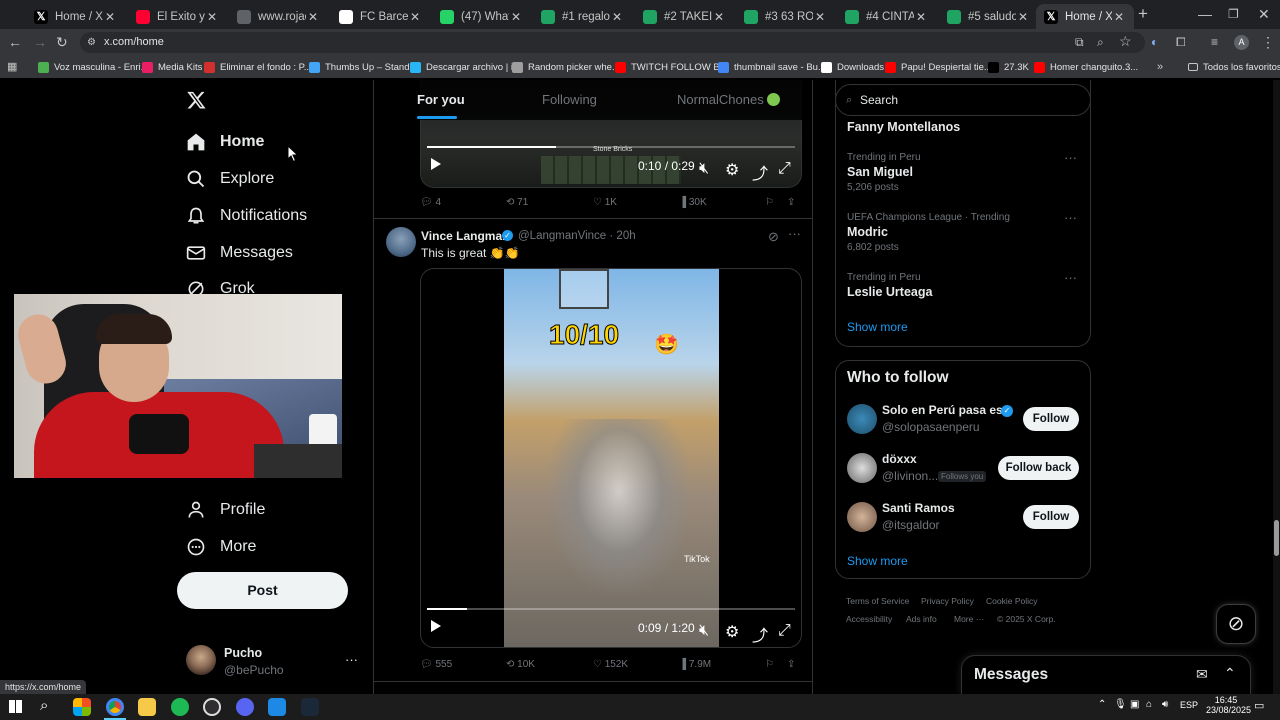 This screenshot has width=1280, height=720. Describe the element at coordinates (82, 707) in the screenshot. I see `copilot-icon` at that location.